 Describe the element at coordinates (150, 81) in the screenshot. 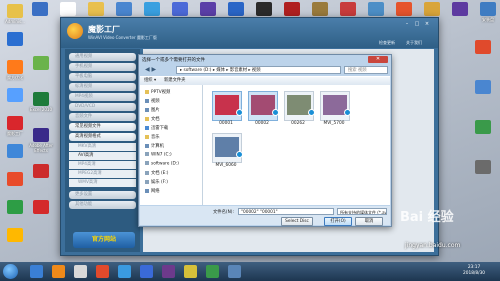

I see `organize-button: 组织 ▾` at that location.